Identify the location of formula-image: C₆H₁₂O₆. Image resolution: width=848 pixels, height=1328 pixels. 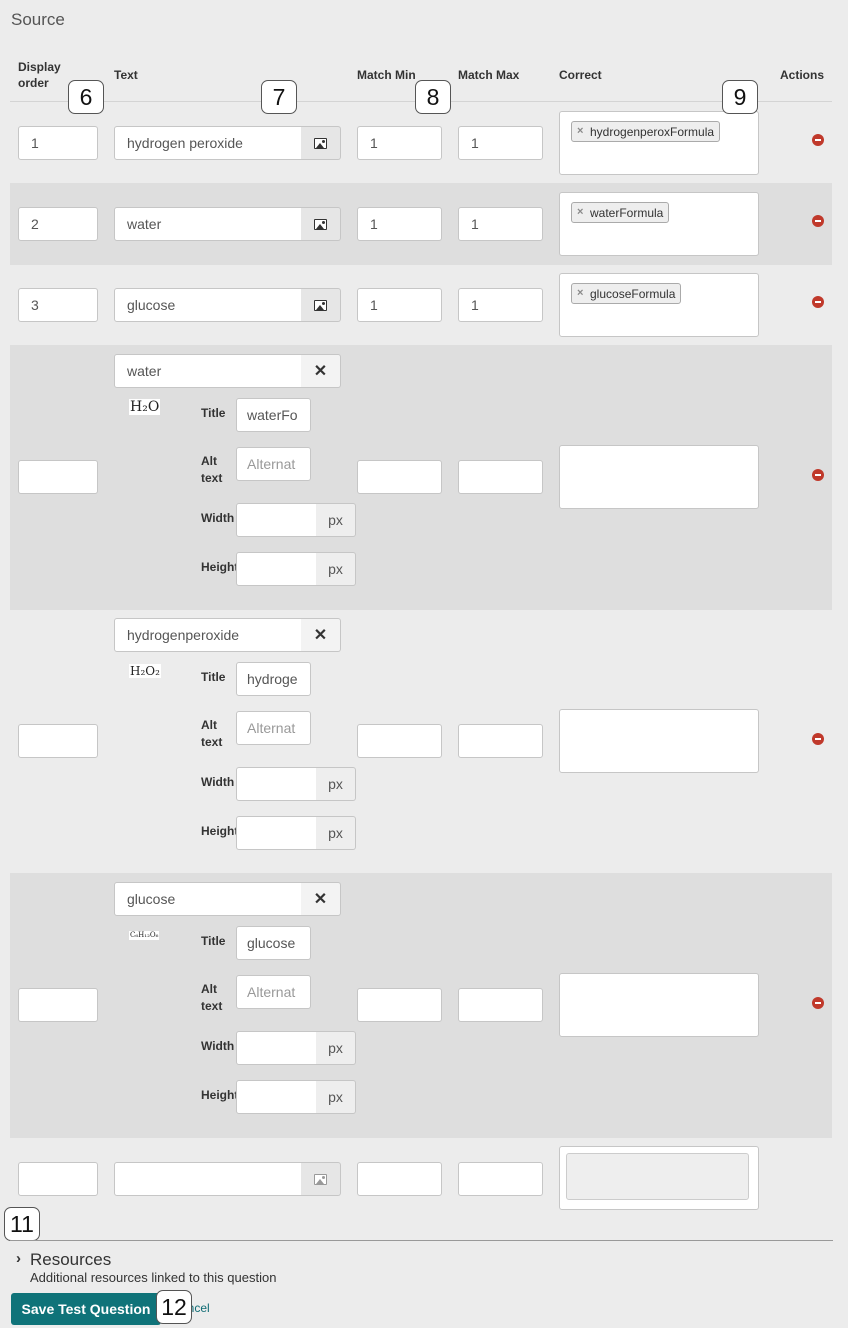
(144, 935).